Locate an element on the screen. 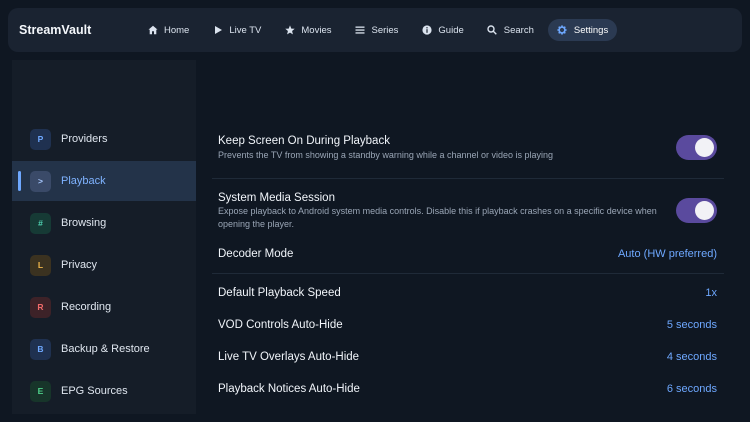  live-autohide-title: Live TV Overlays Auto-Hide is located at coordinates (289, 357).